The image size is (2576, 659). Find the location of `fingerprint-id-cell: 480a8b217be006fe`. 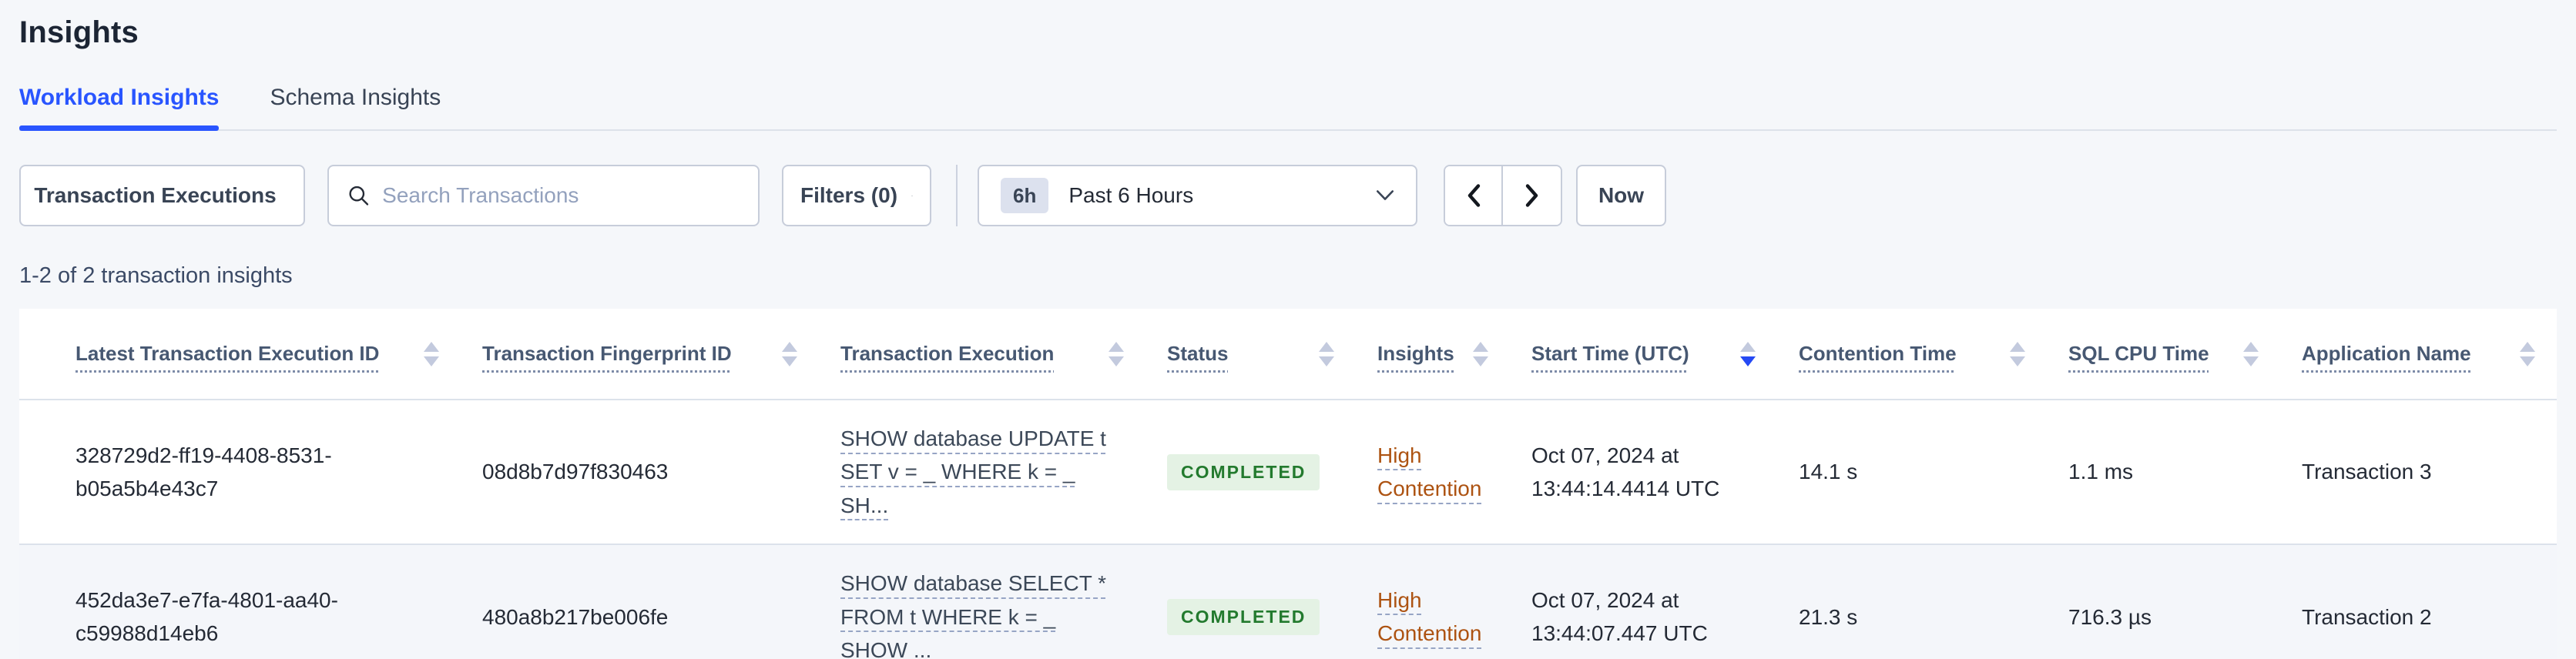

fingerprint-id-cell: 480a8b217be006fe is located at coordinates (640, 601).